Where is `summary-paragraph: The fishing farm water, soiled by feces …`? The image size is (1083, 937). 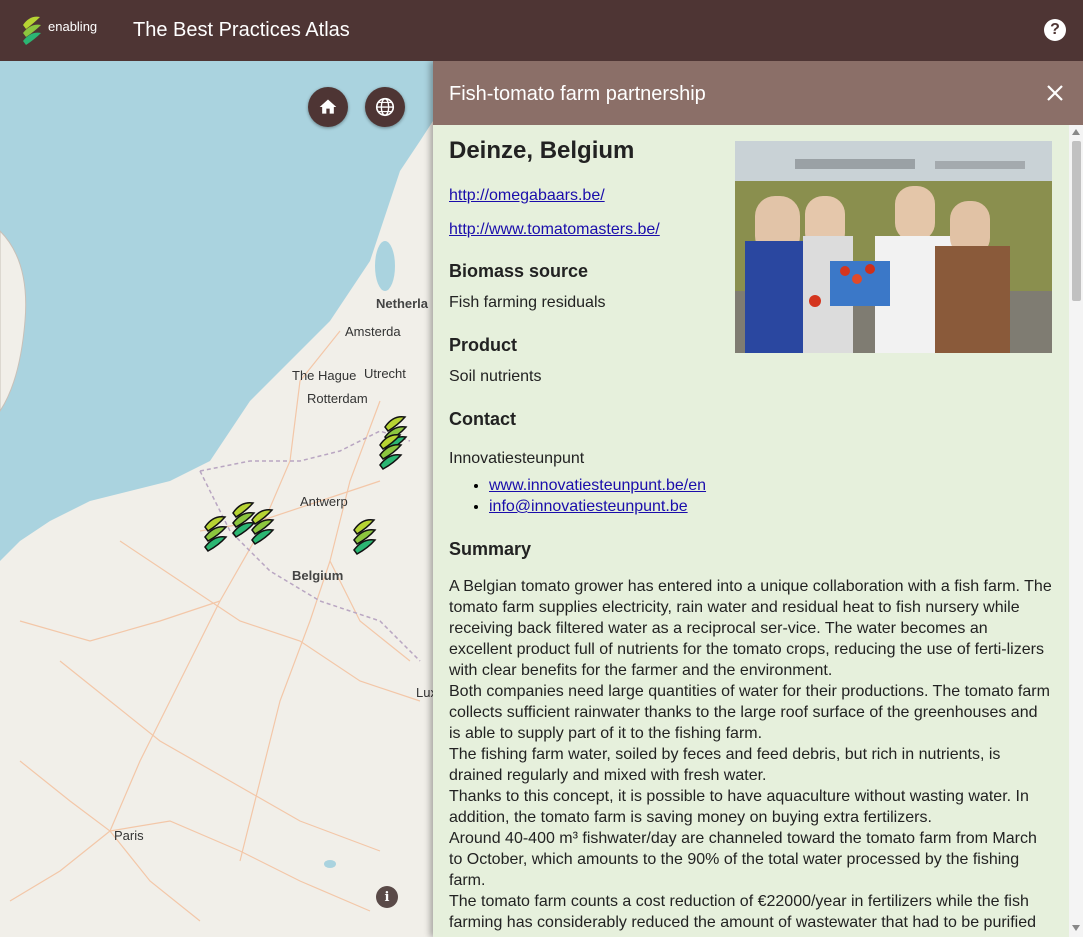 summary-paragraph: The fishing farm water, soiled by feces … is located at coordinates (725, 765).